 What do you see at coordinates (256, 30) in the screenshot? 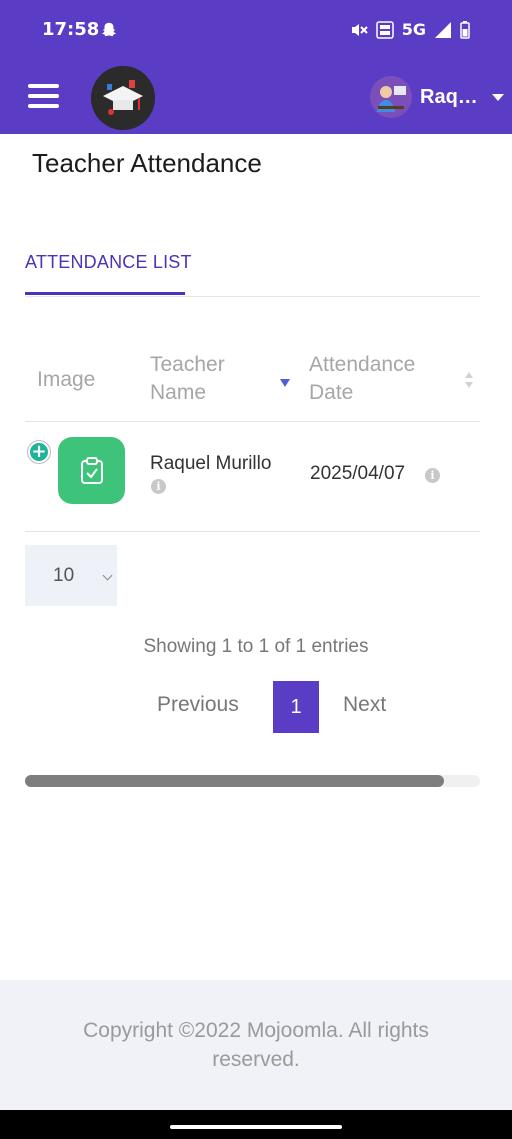
I see `status-bar: 17:58 5G` at bounding box center [256, 30].